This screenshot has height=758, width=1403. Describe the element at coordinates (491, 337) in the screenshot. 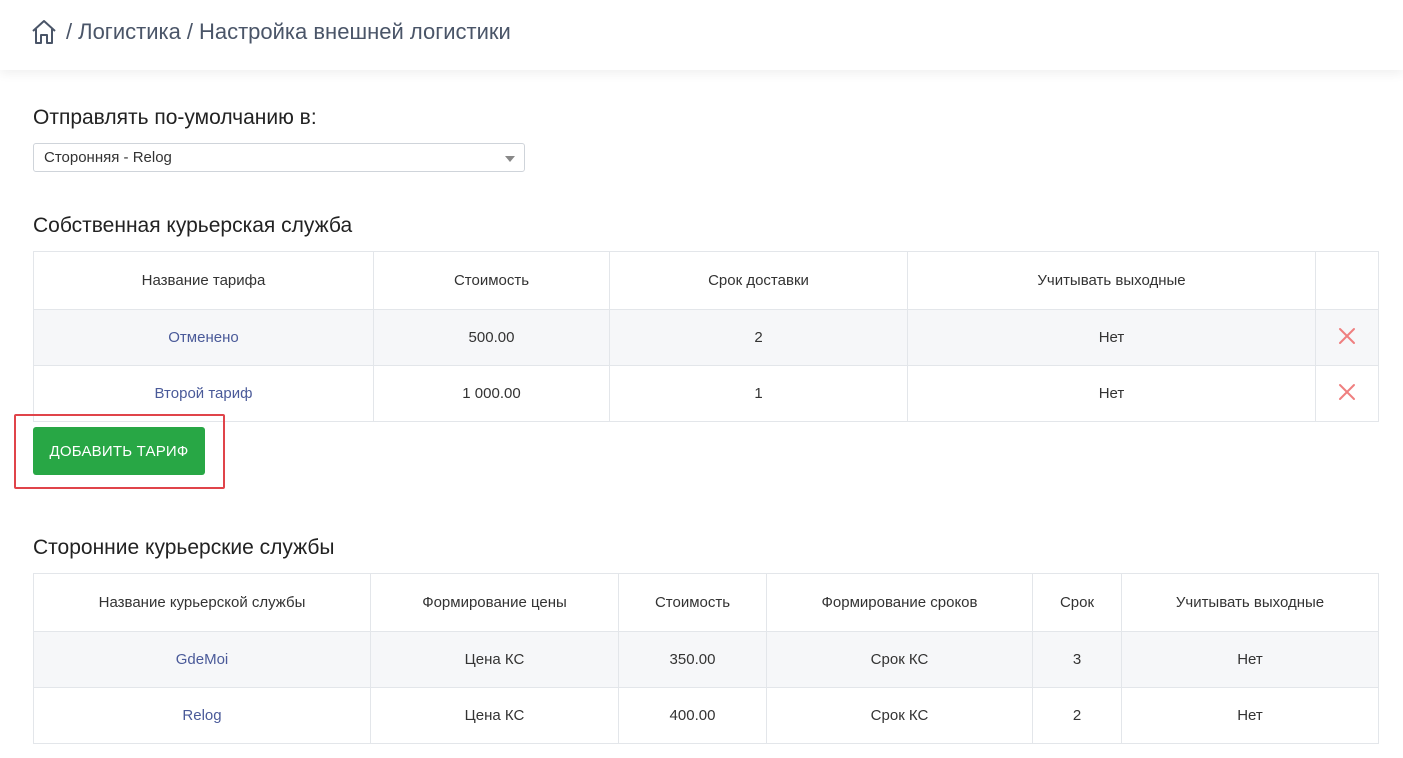

I see `tariff-cost: 500.00` at that location.